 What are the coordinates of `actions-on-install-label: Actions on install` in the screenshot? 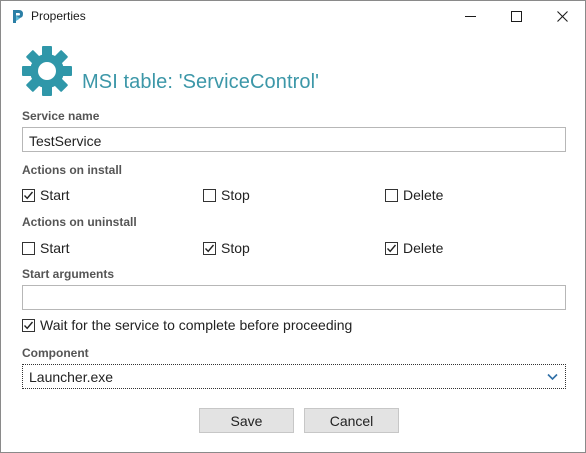 It's located at (72, 170).